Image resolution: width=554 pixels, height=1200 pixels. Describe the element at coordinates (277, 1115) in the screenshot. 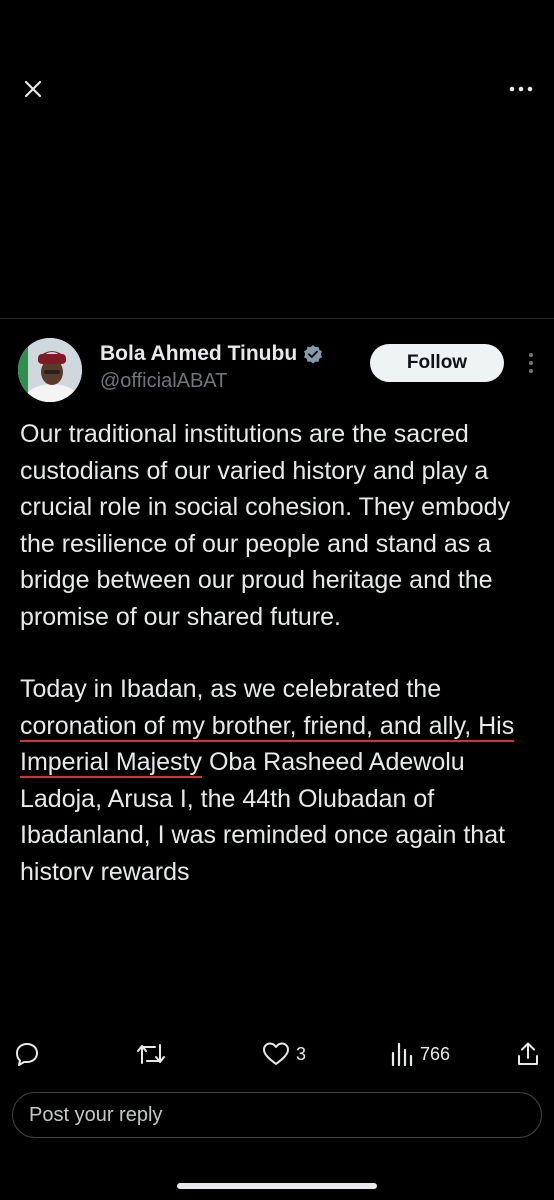

I see `reply-input: Post your reply` at that location.